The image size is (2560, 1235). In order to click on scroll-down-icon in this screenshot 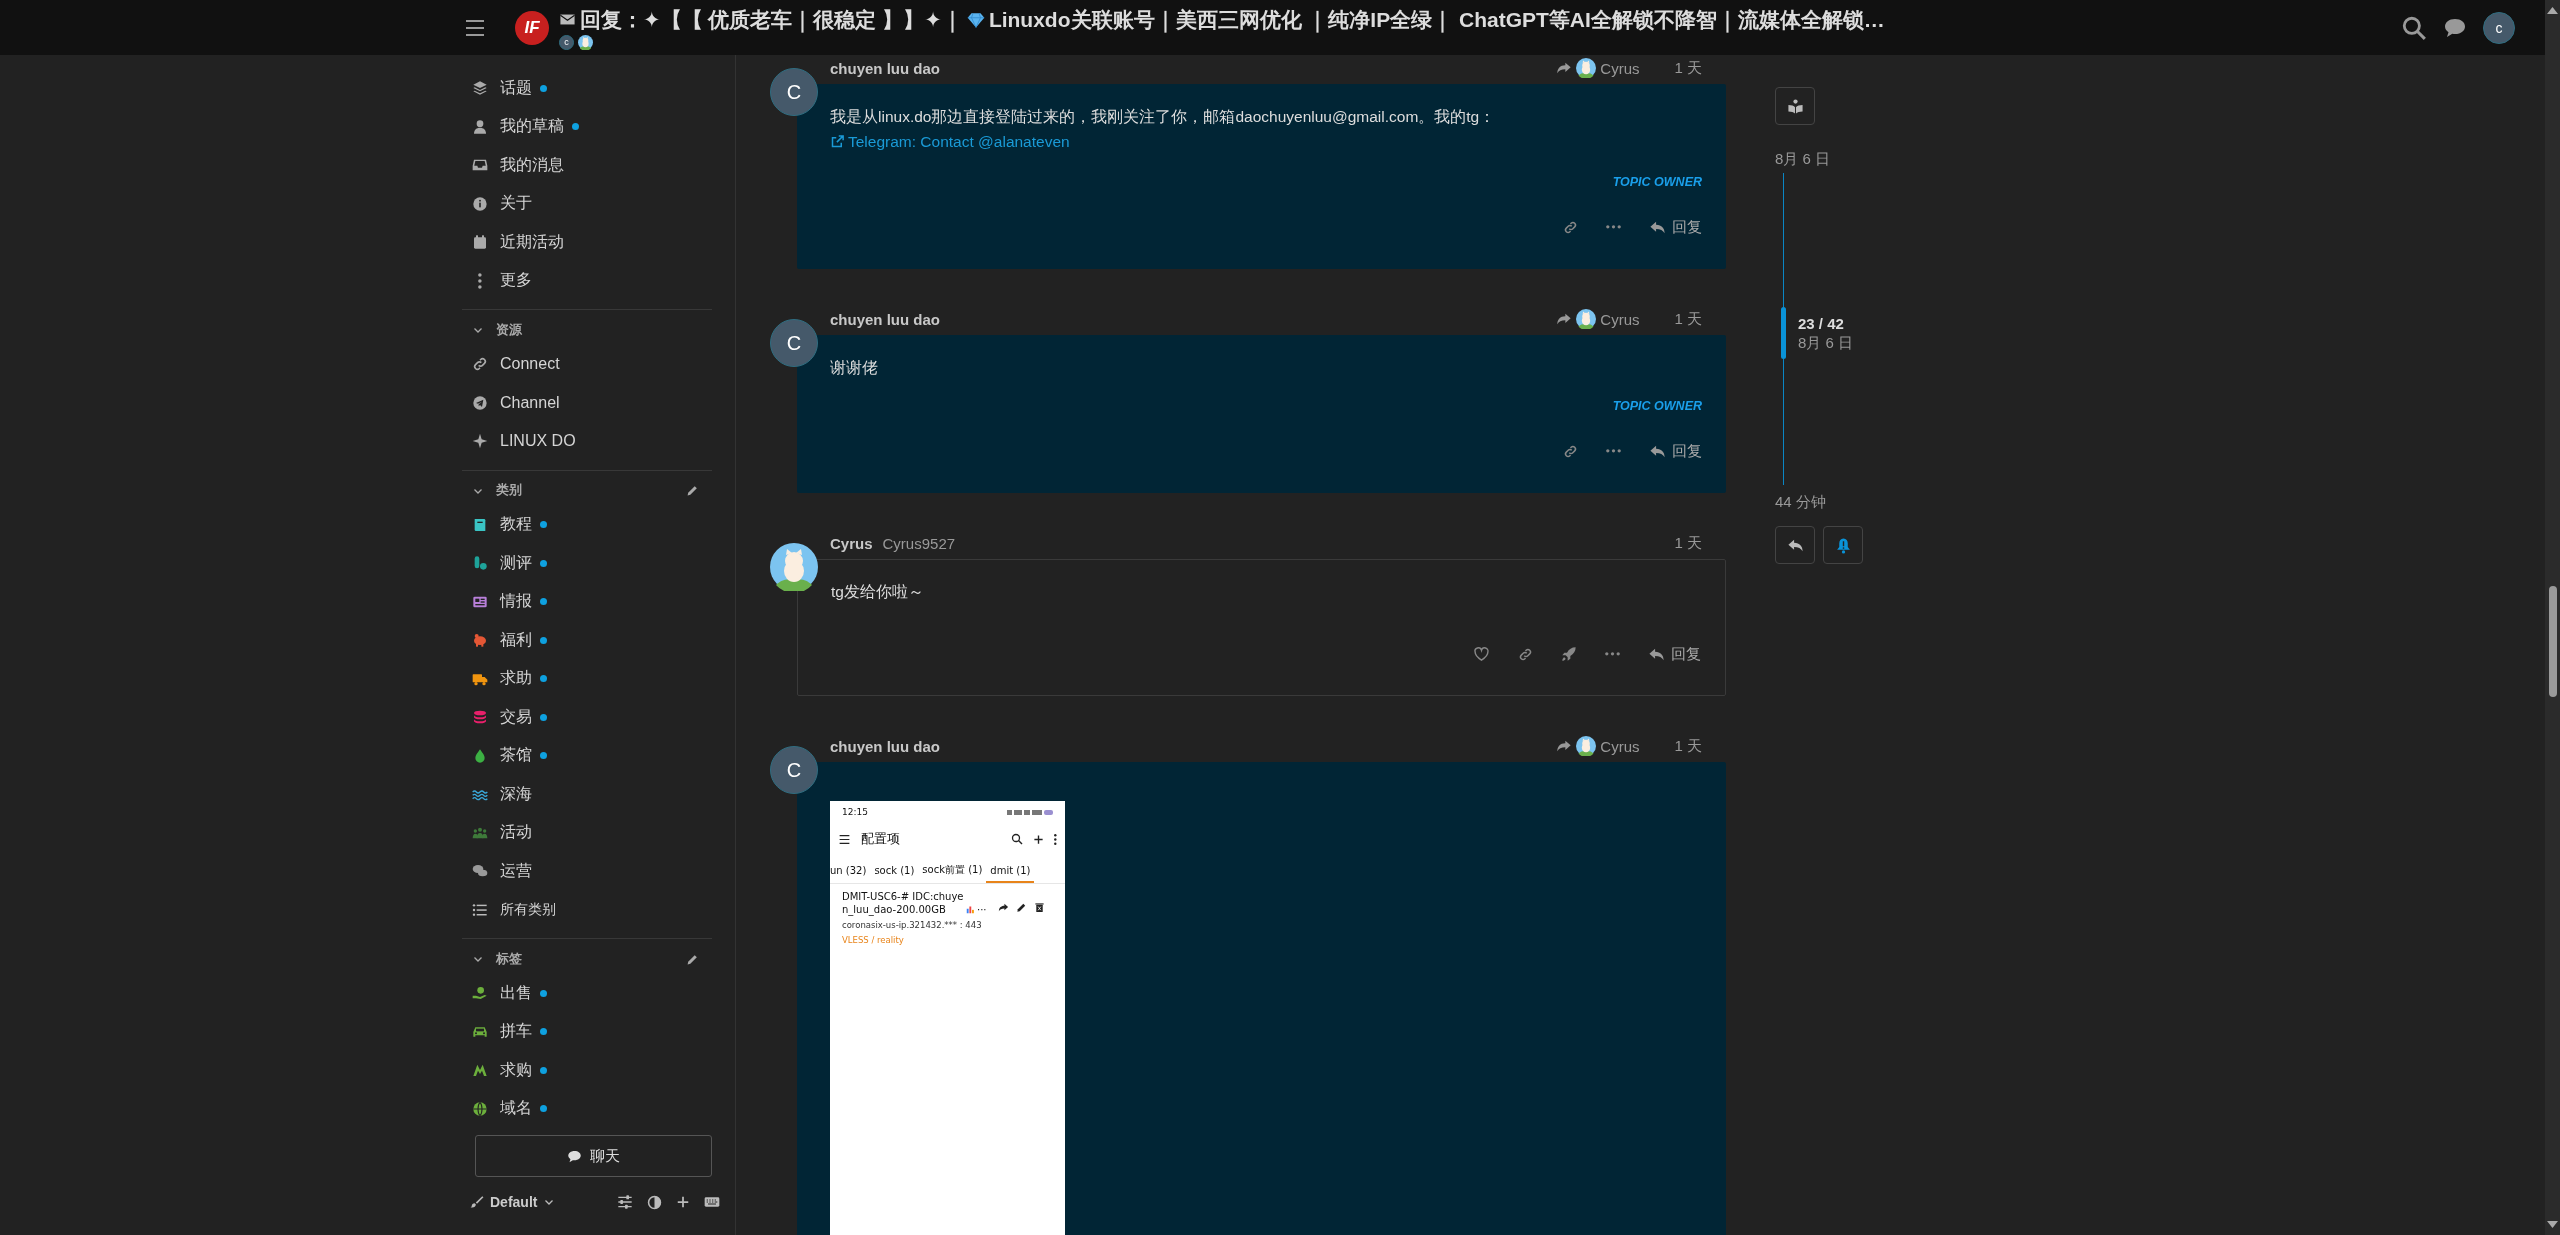, I will do `click(2552, 1224)`.